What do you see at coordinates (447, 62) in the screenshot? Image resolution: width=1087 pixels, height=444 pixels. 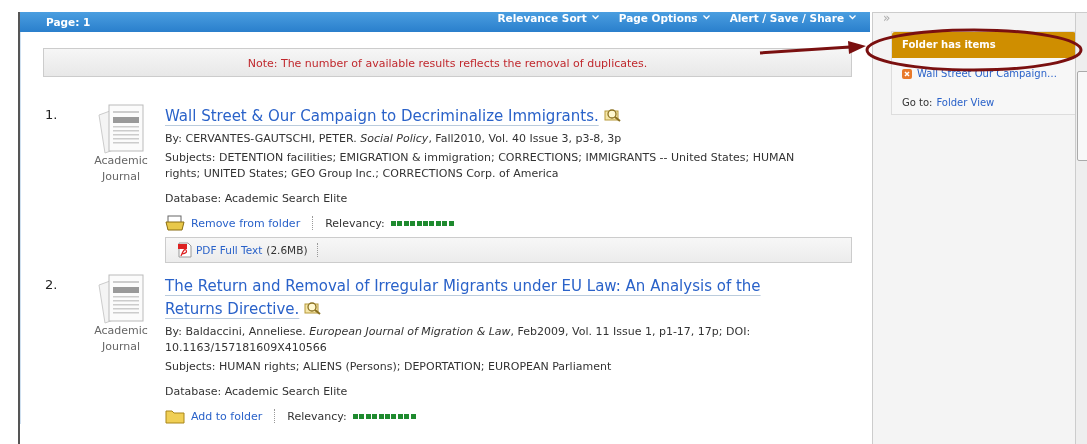 I see `duplicates-note: Note: The number of available results reflects the removal of duplicates.` at bounding box center [447, 62].